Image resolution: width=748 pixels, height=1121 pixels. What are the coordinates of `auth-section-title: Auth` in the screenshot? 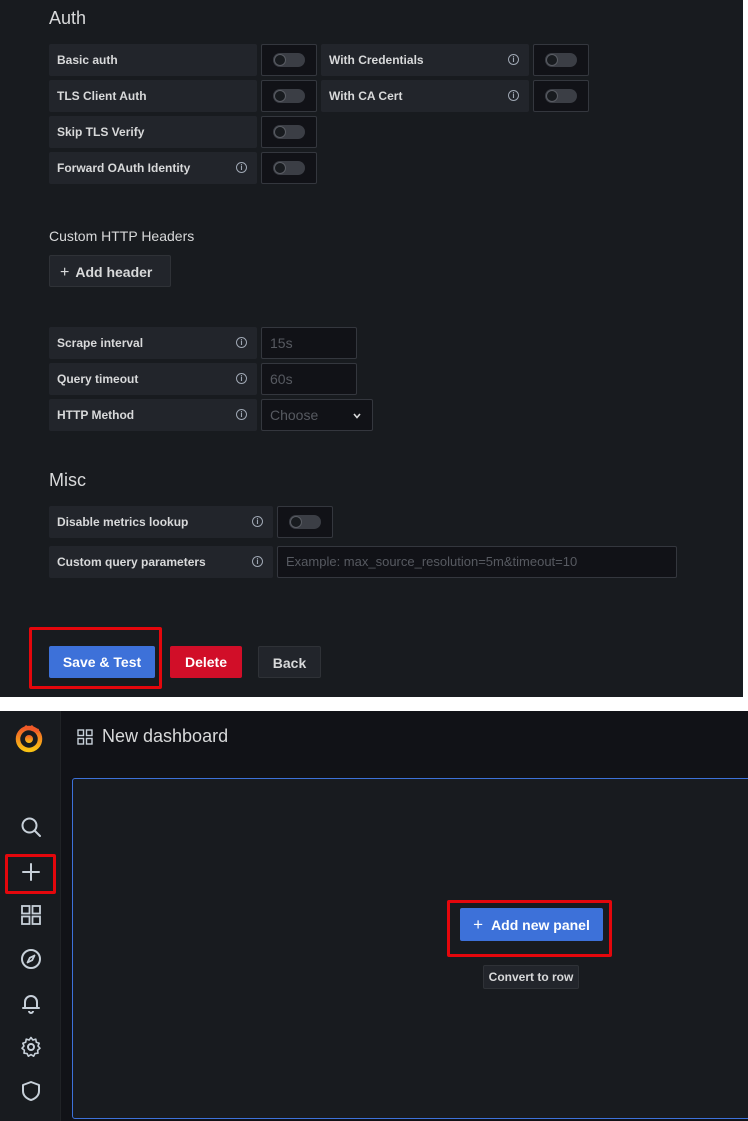 It's located at (68, 18).